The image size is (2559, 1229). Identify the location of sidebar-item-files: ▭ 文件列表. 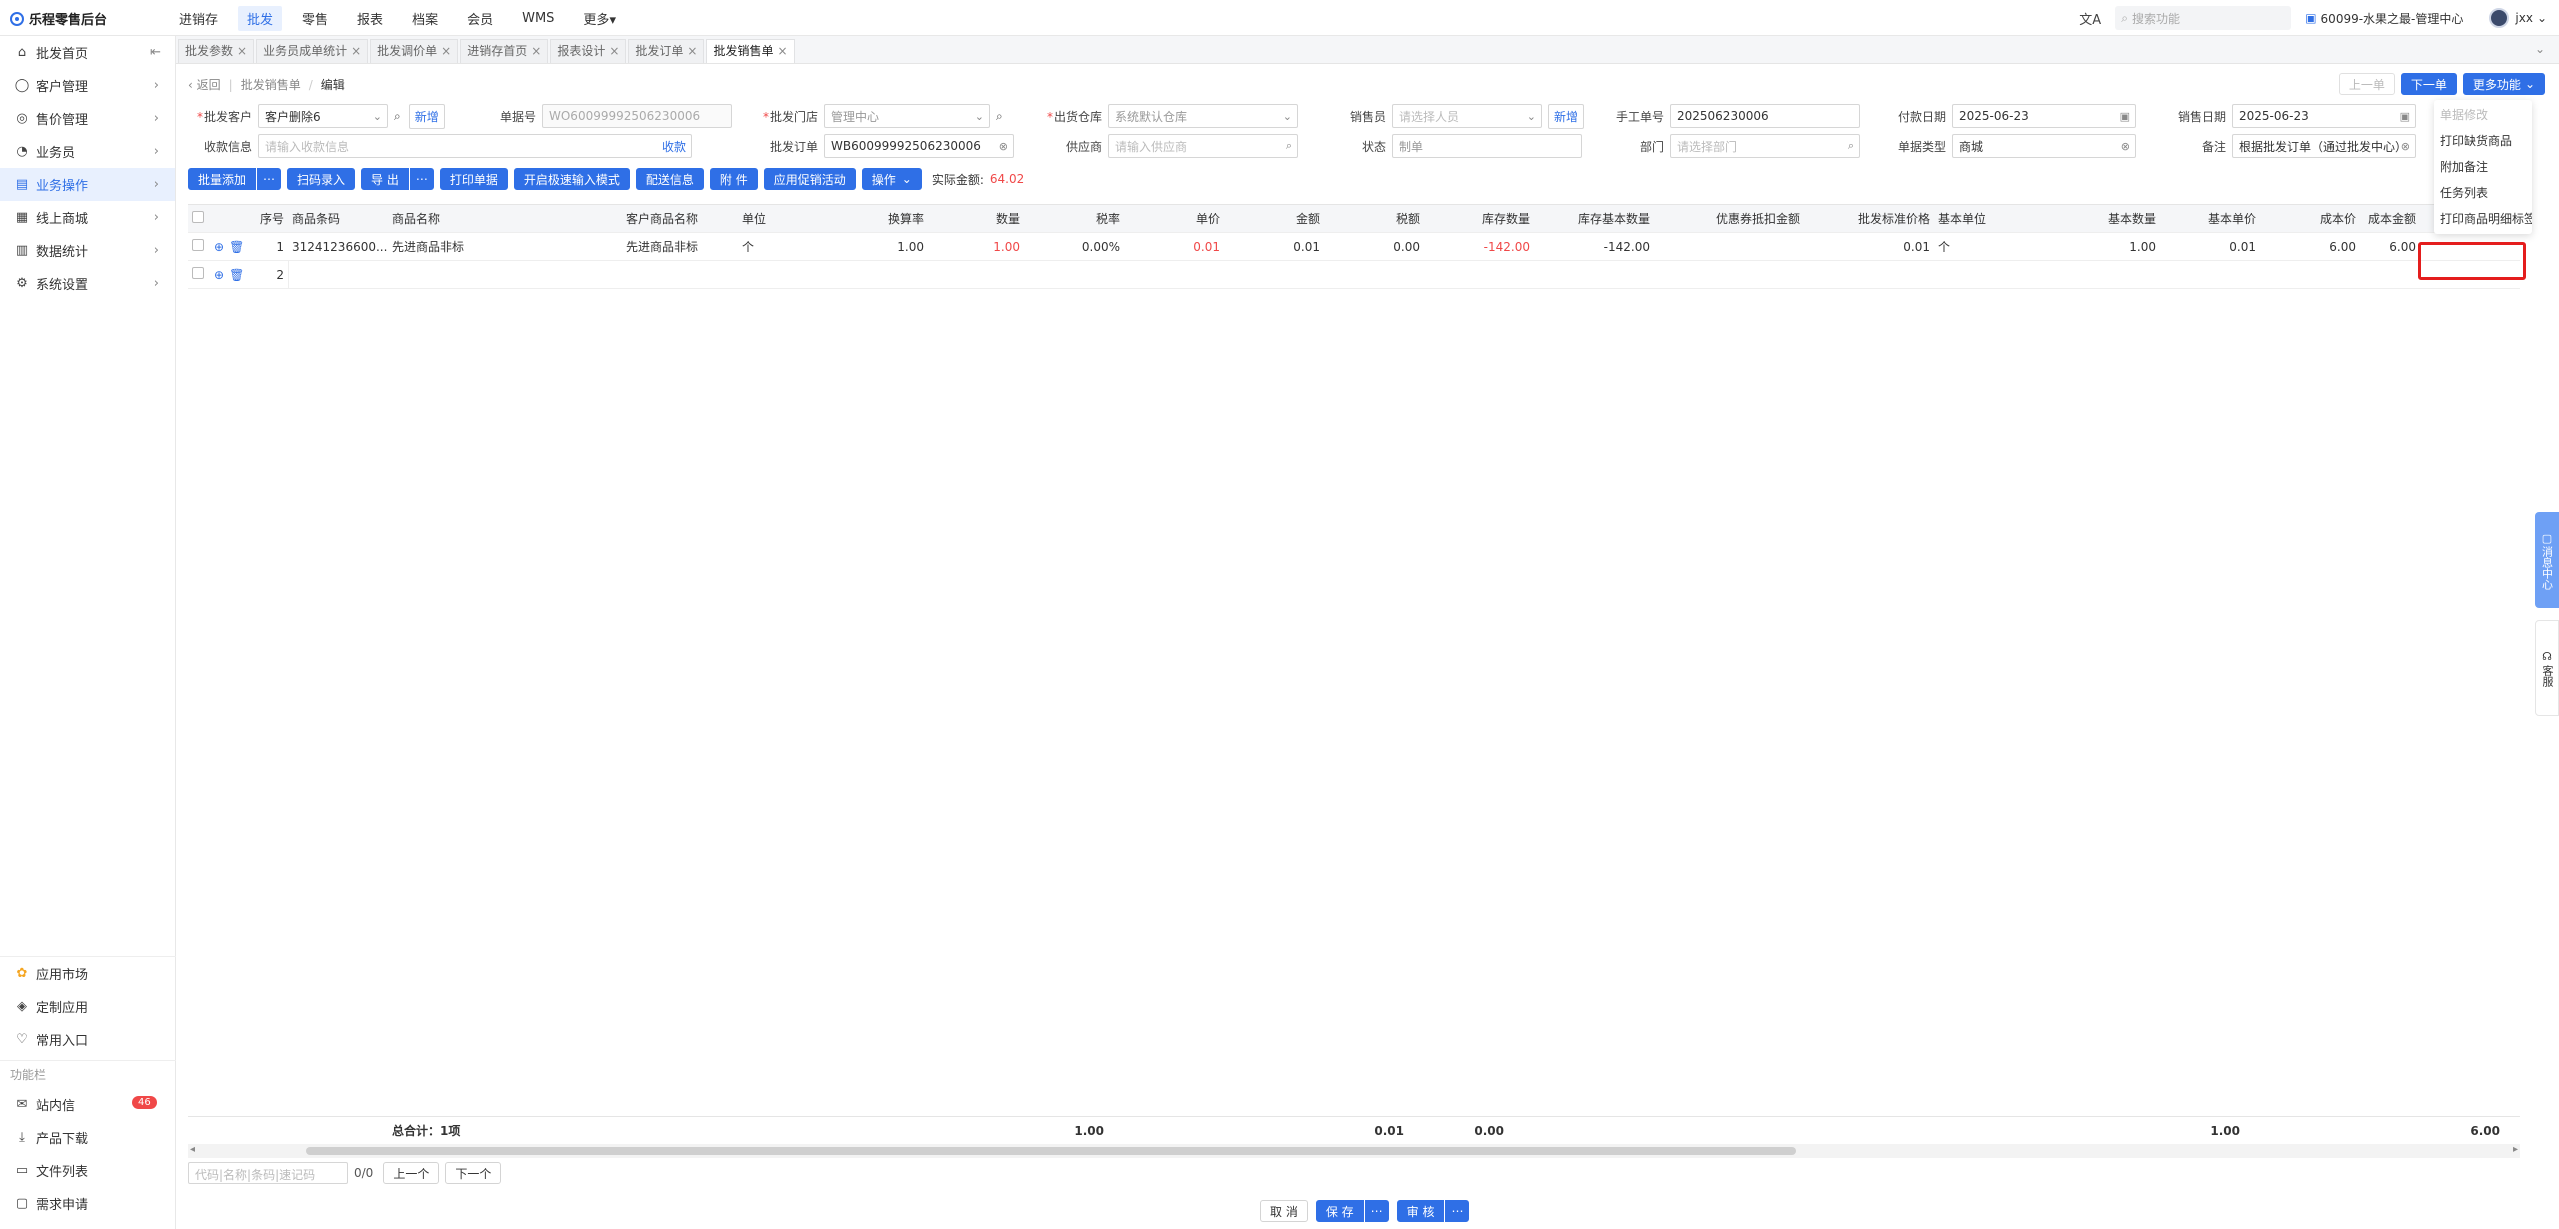
(88, 1170).